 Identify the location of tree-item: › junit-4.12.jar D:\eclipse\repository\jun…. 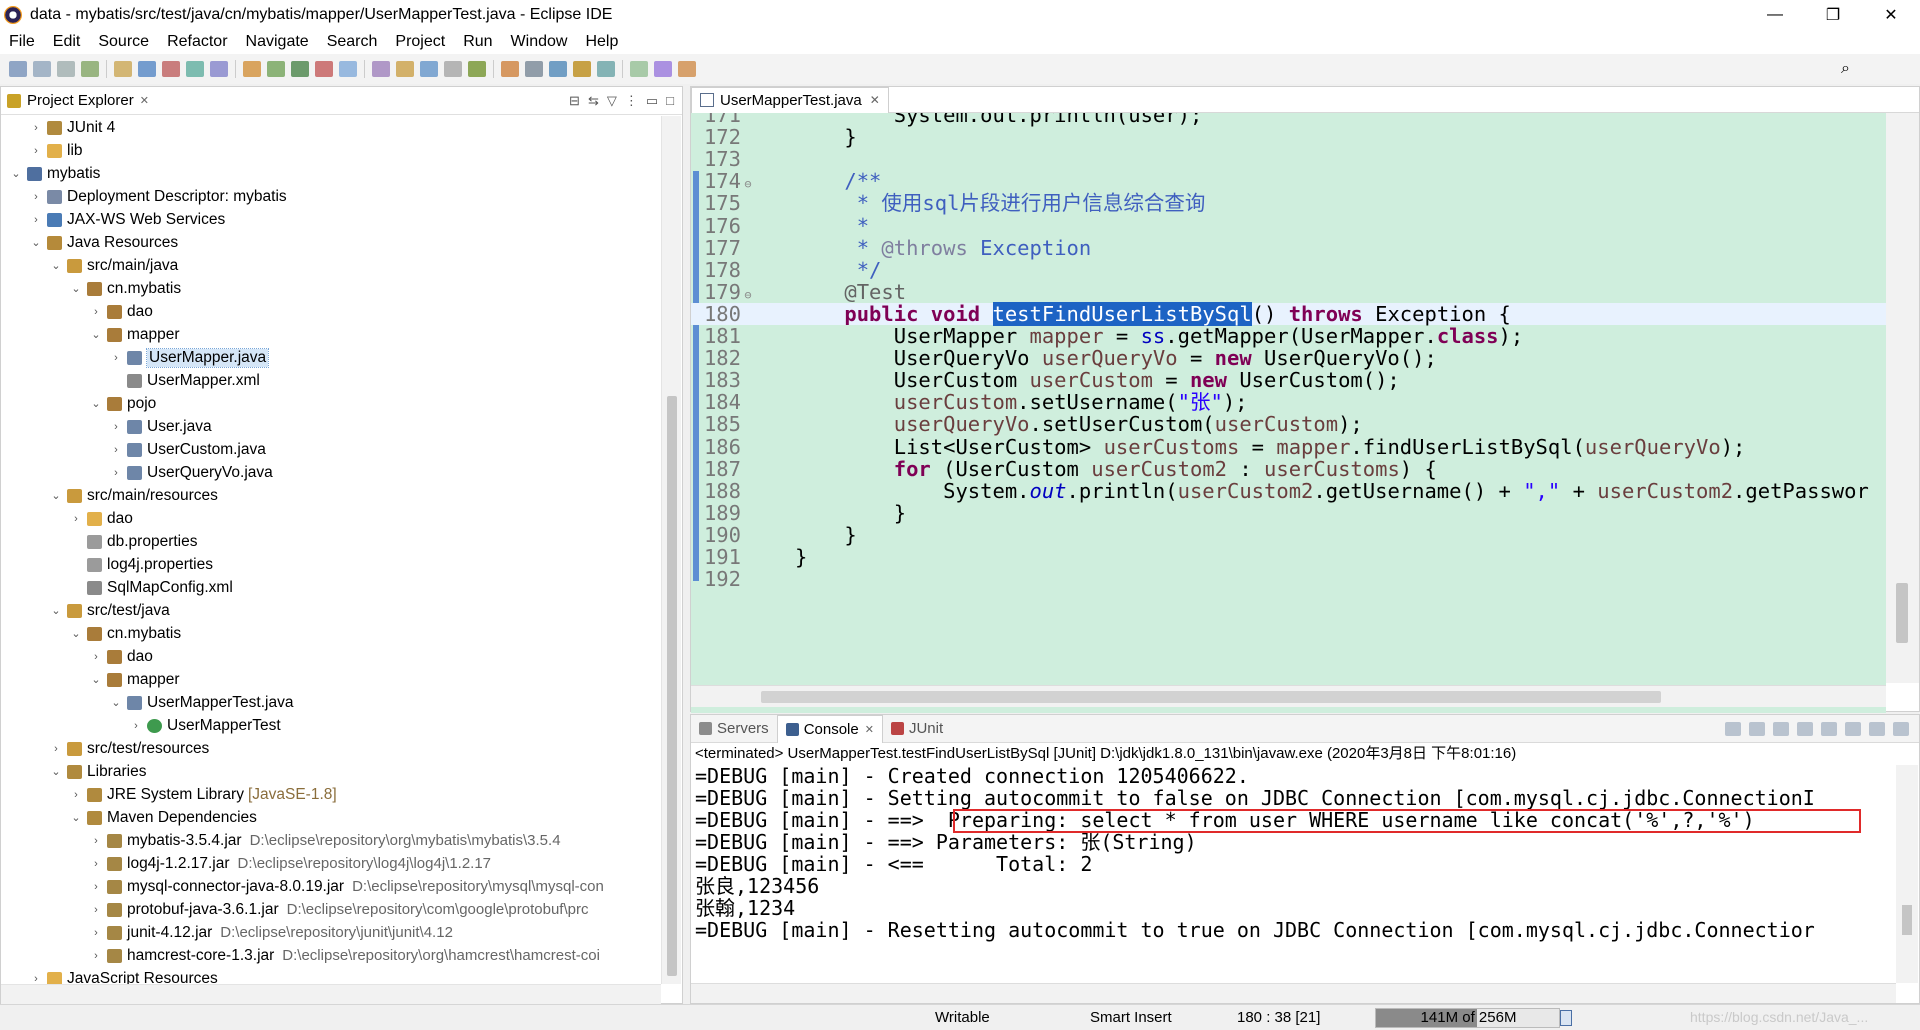
(331, 932).